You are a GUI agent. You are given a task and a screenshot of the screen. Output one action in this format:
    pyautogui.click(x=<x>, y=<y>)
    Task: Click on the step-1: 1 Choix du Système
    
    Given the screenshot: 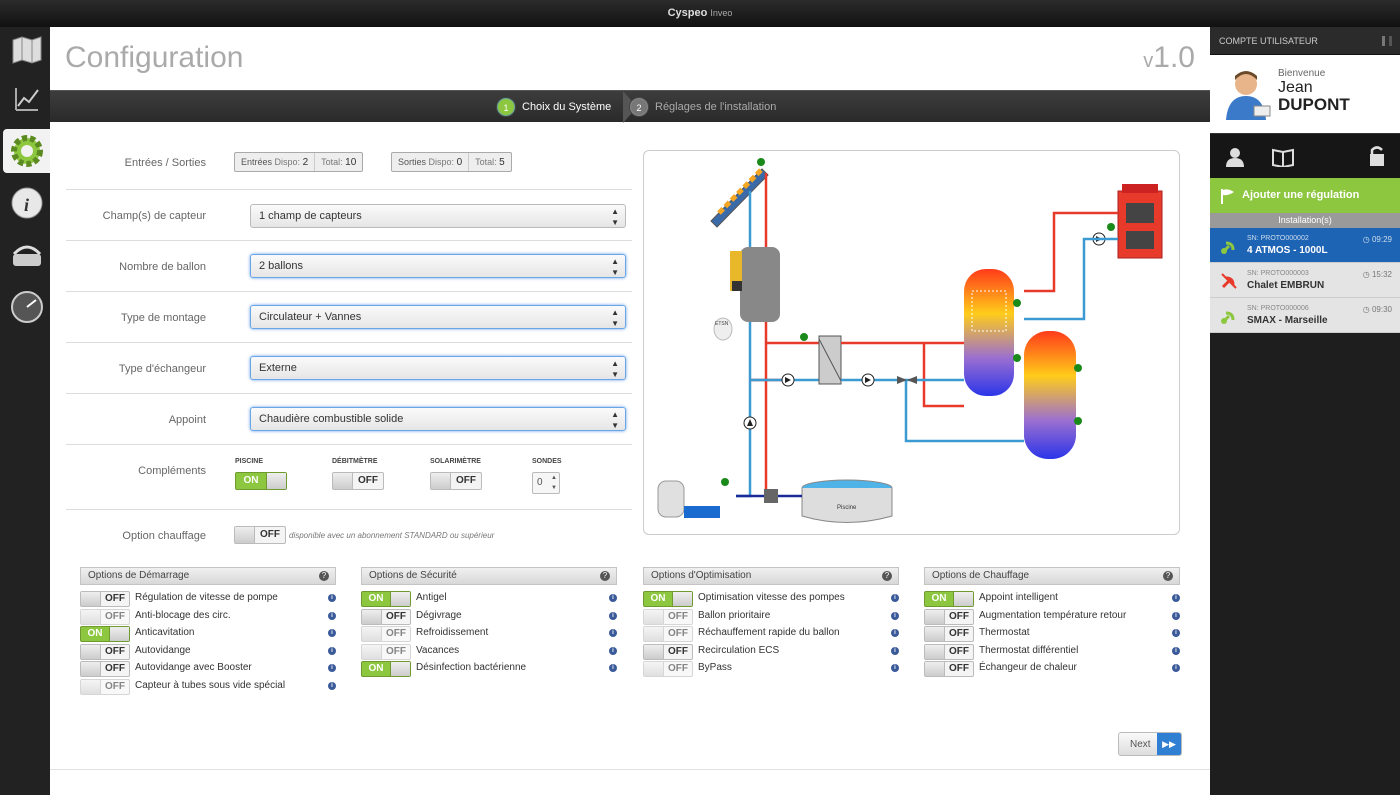 What is the action you would take?
    pyautogui.click(x=554, y=107)
    